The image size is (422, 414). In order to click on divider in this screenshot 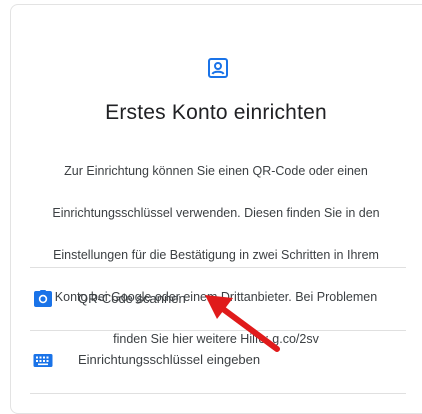, I will do `click(218, 393)`.